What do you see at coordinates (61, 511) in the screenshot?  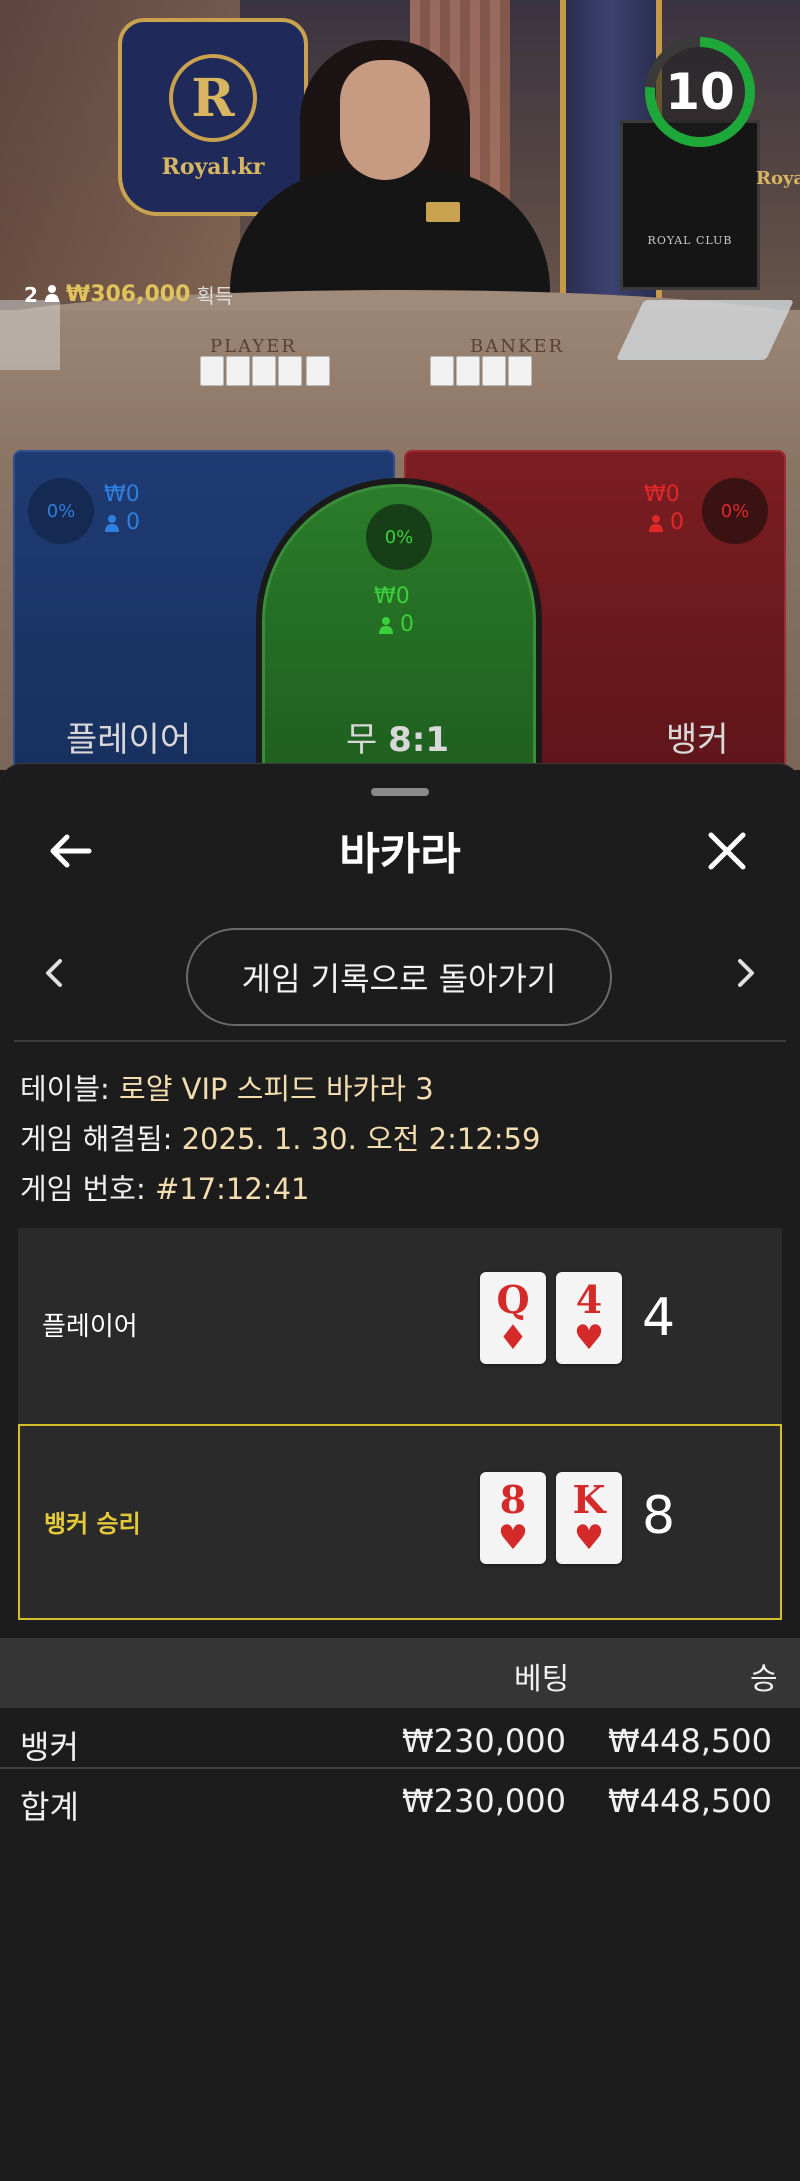 I see `player-percent: 0%` at bounding box center [61, 511].